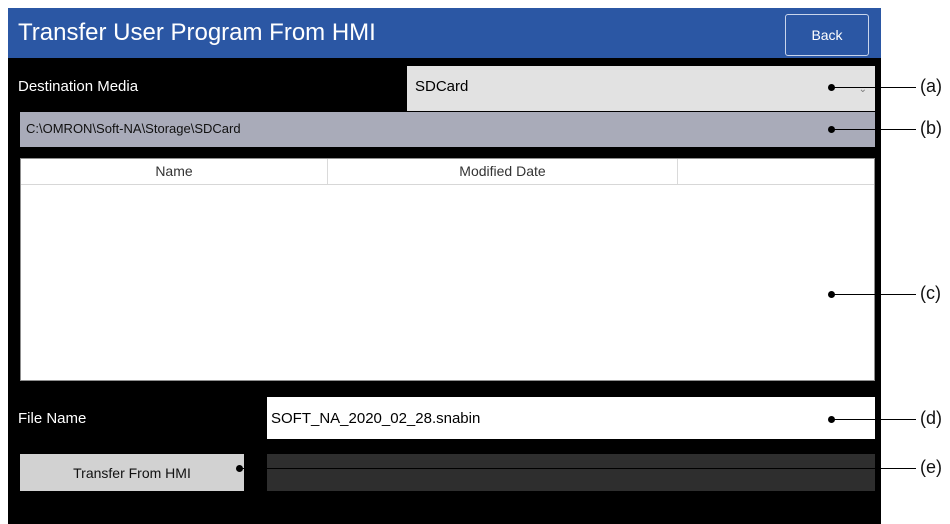  What do you see at coordinates (931, 467) in the screenshot?
I see `callout-e-label: (e)` at bounding box center [931, 467].